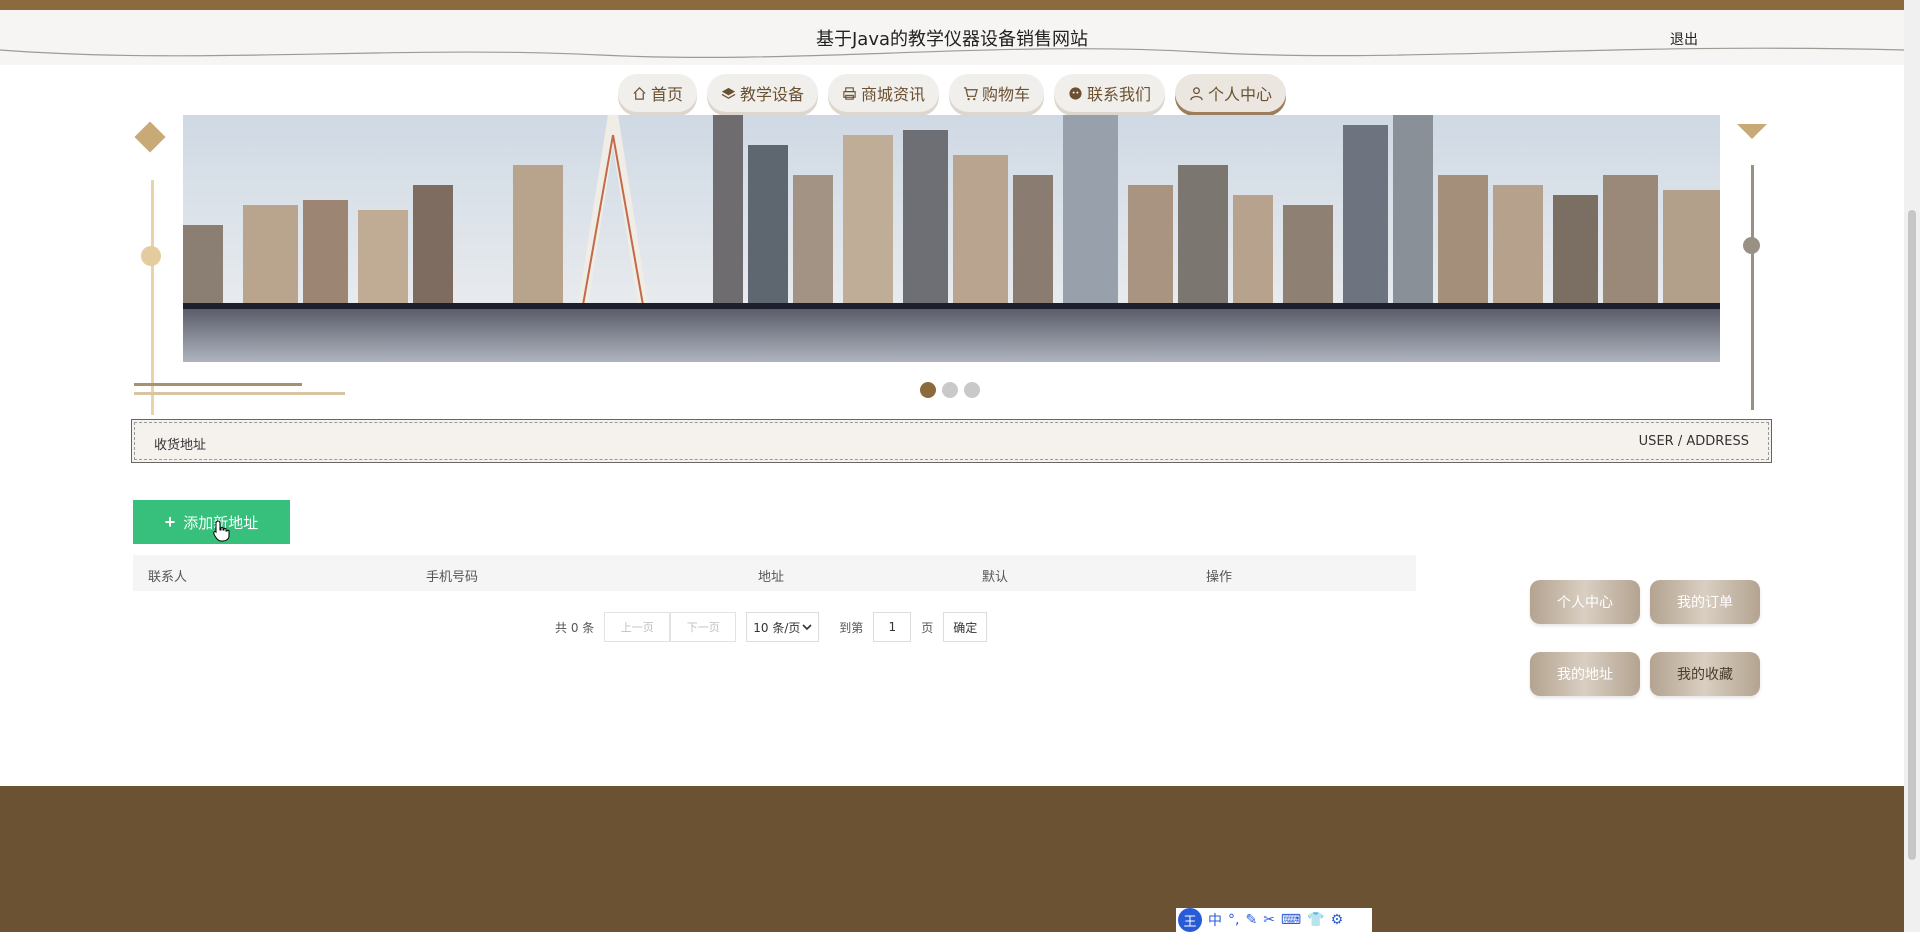  Describe the element at coordinates (807, 627) in the screenshot. I see `chevron-down-icon` at that location.